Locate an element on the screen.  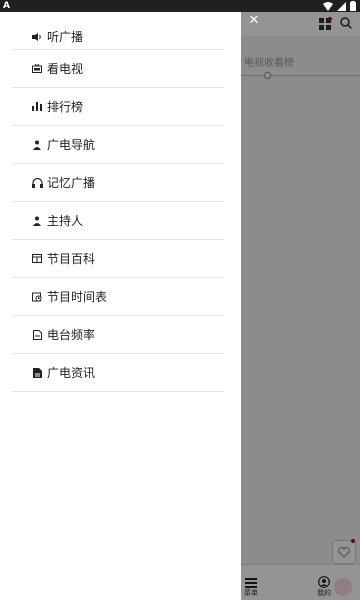
document-icon is located at coordinates (37, 335).